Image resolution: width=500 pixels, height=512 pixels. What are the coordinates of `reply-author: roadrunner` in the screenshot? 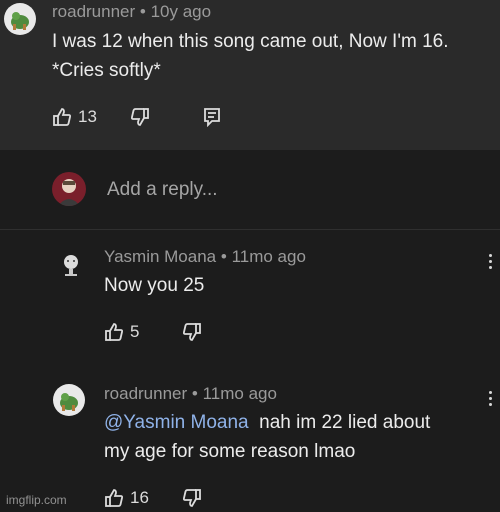 It's located at (145, 393).